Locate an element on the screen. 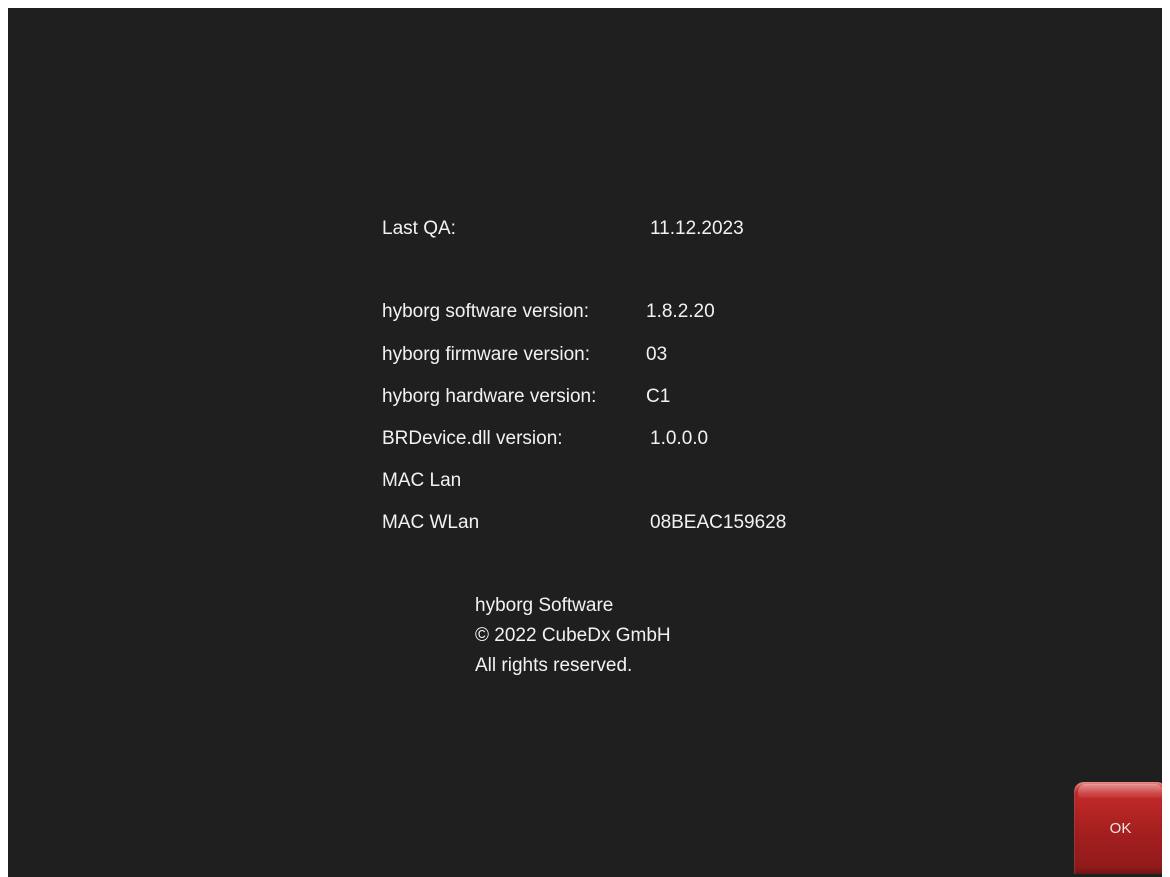  last-qa-value: 11.12.2023 is located at coordinates (697, 228).